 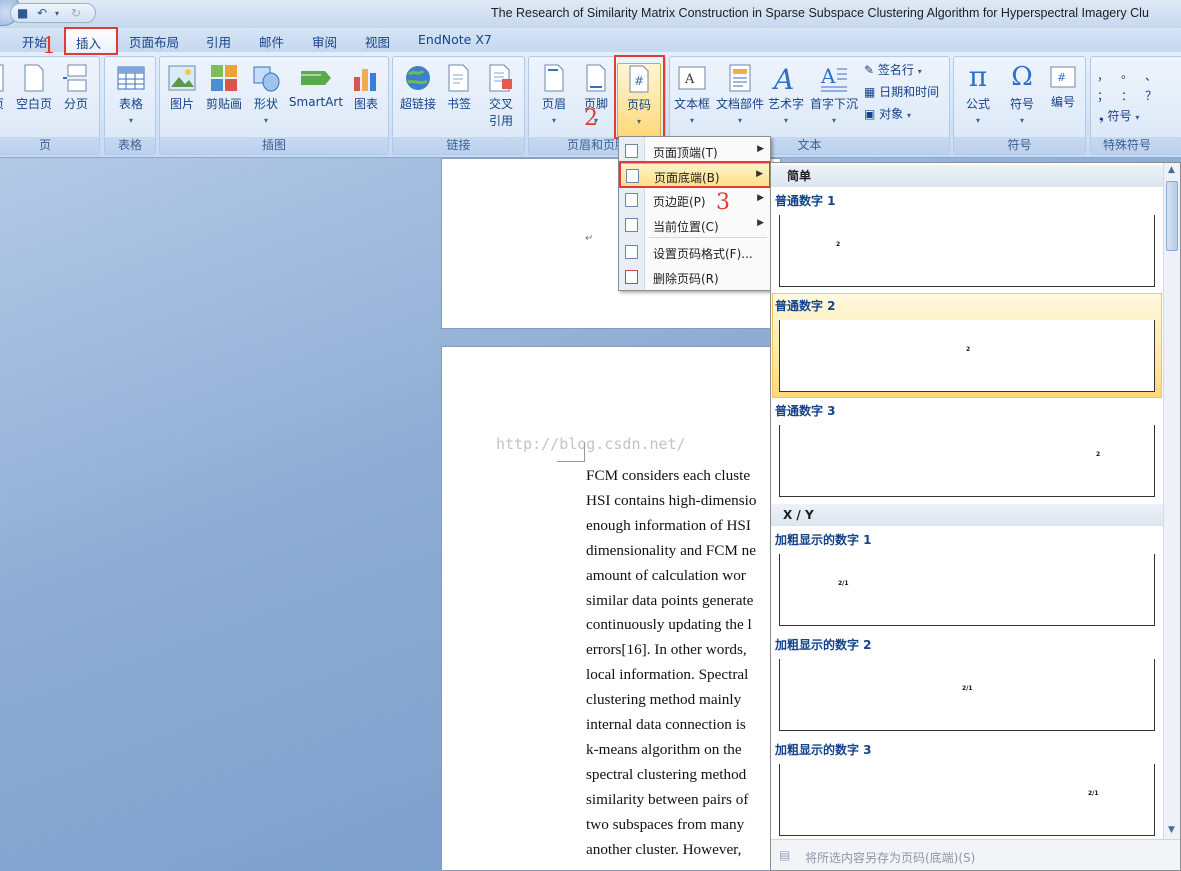 What do you see at coordinates (154, 41) in the screenshot?
I see `tab-page-layout: 页面布局` at bounding box center [154, 41].